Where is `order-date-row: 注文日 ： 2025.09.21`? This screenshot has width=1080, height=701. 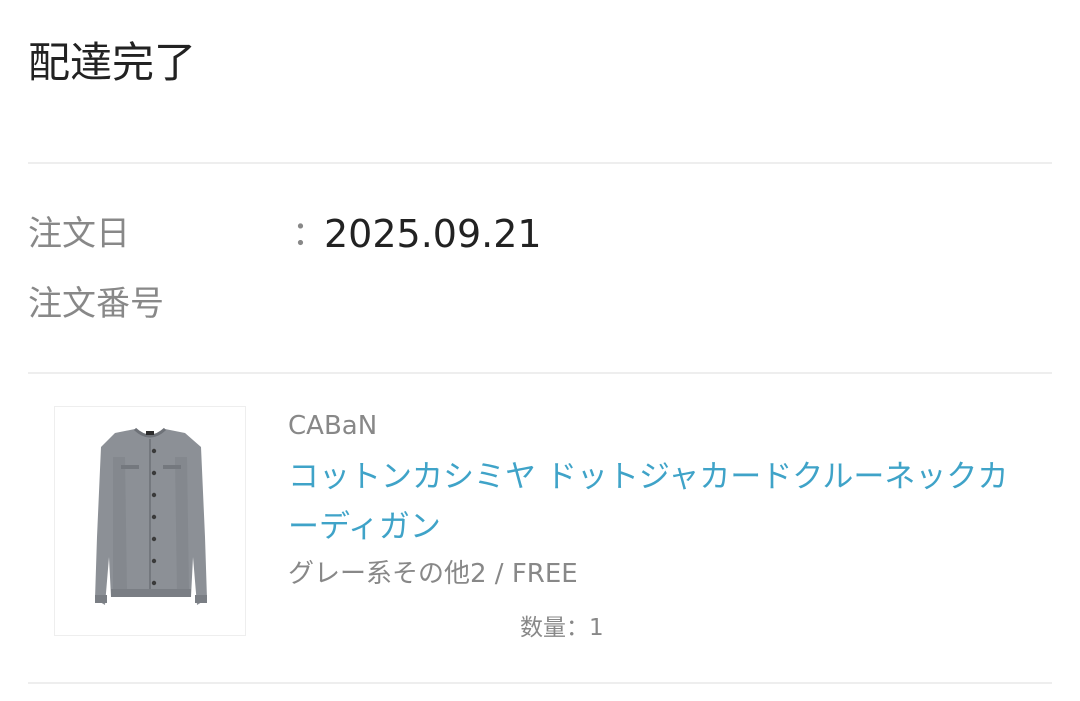
order-date-row: 注文日 ： 2025.09.21 is located at coordinates (528, 234).